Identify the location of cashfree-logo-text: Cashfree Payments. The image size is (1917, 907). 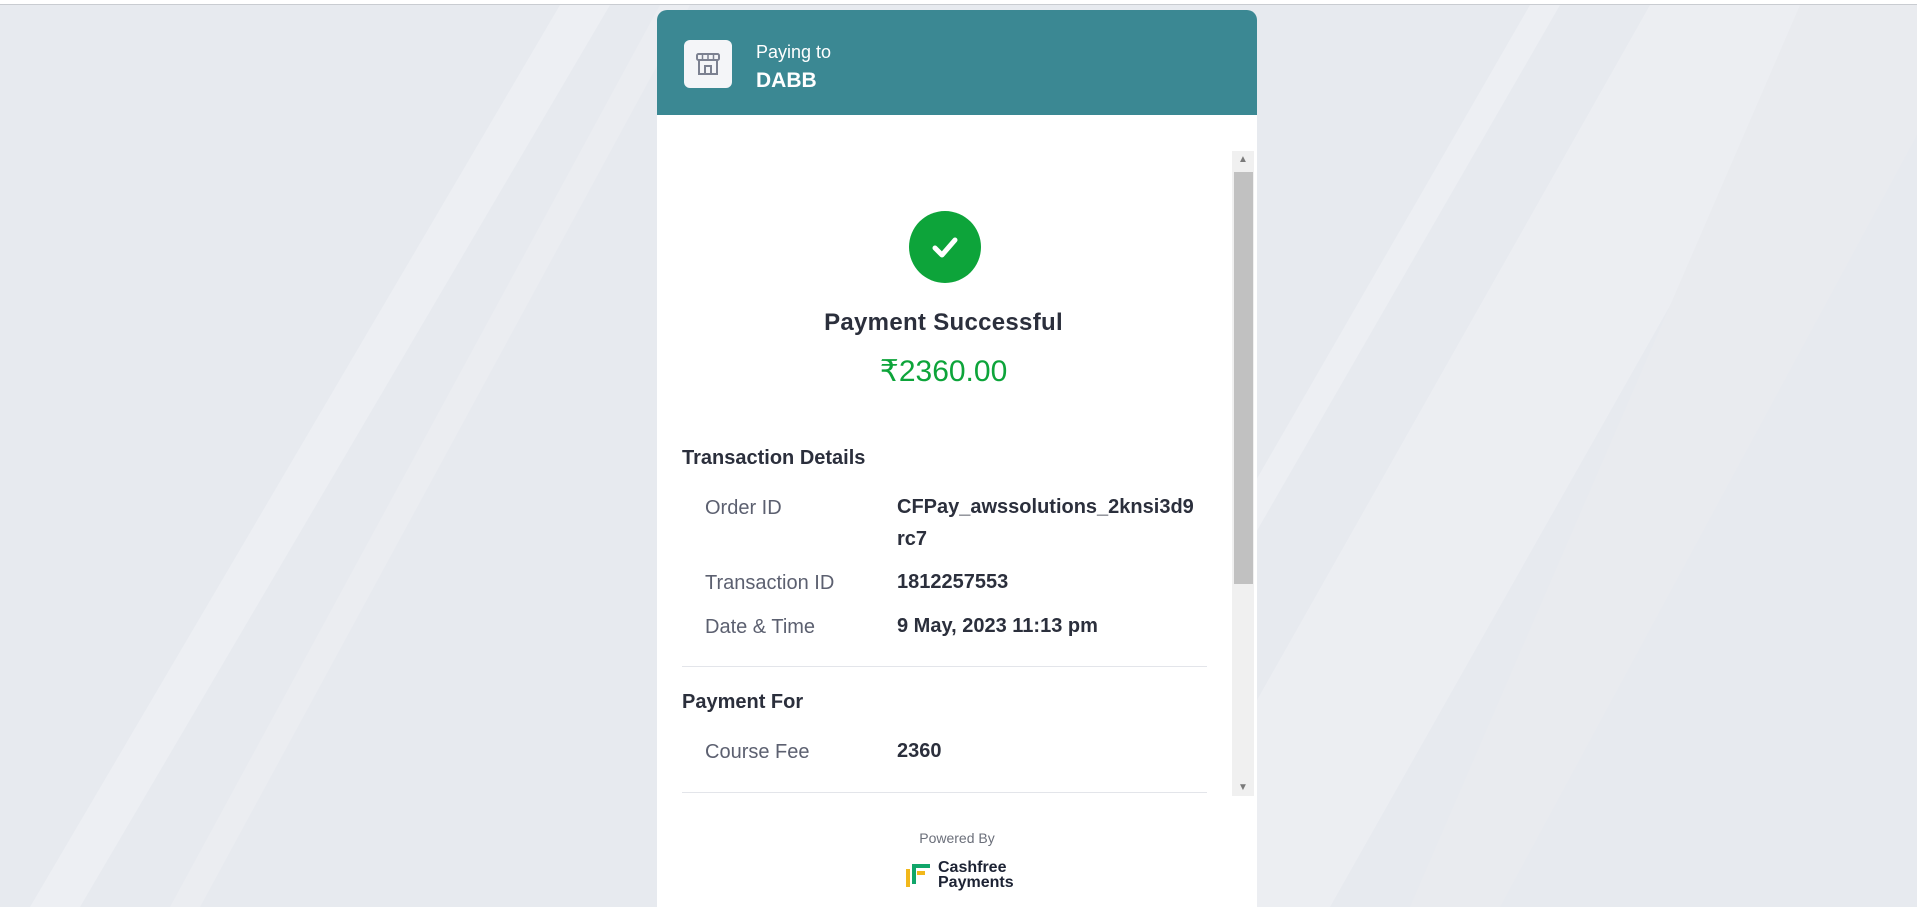
(976, 875).